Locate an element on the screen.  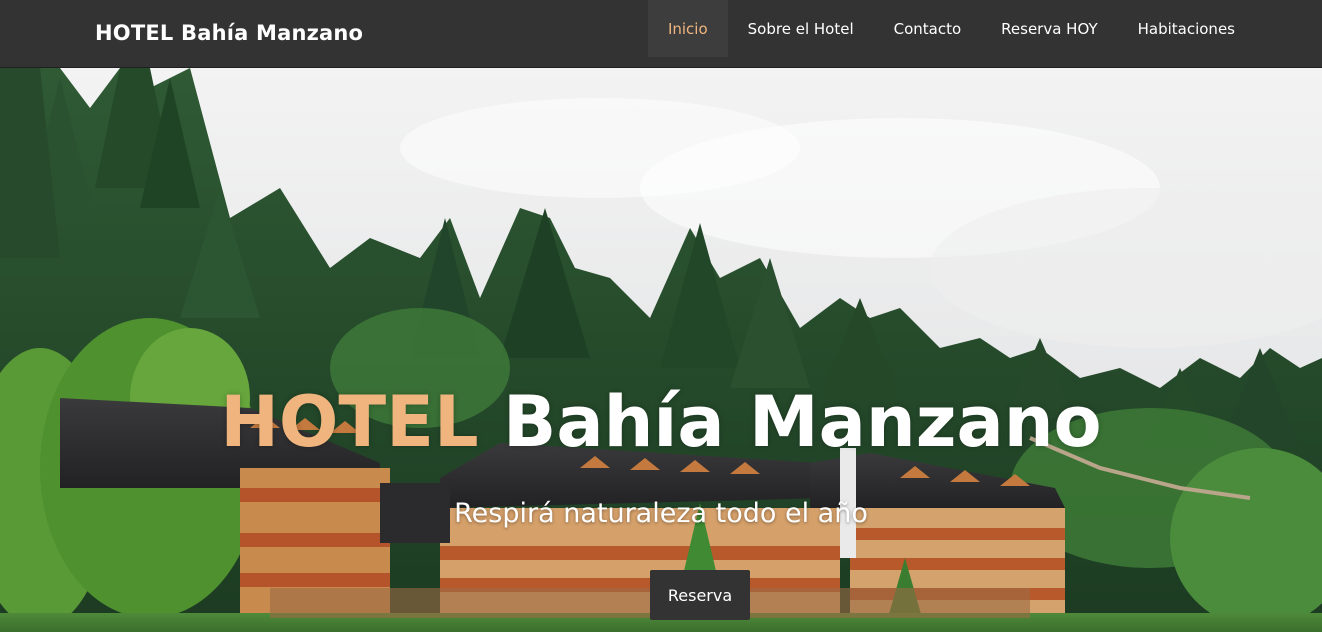
nav-item-sobre-el-hotel: Sobre el Hotel is located at coordinates (801, 28).